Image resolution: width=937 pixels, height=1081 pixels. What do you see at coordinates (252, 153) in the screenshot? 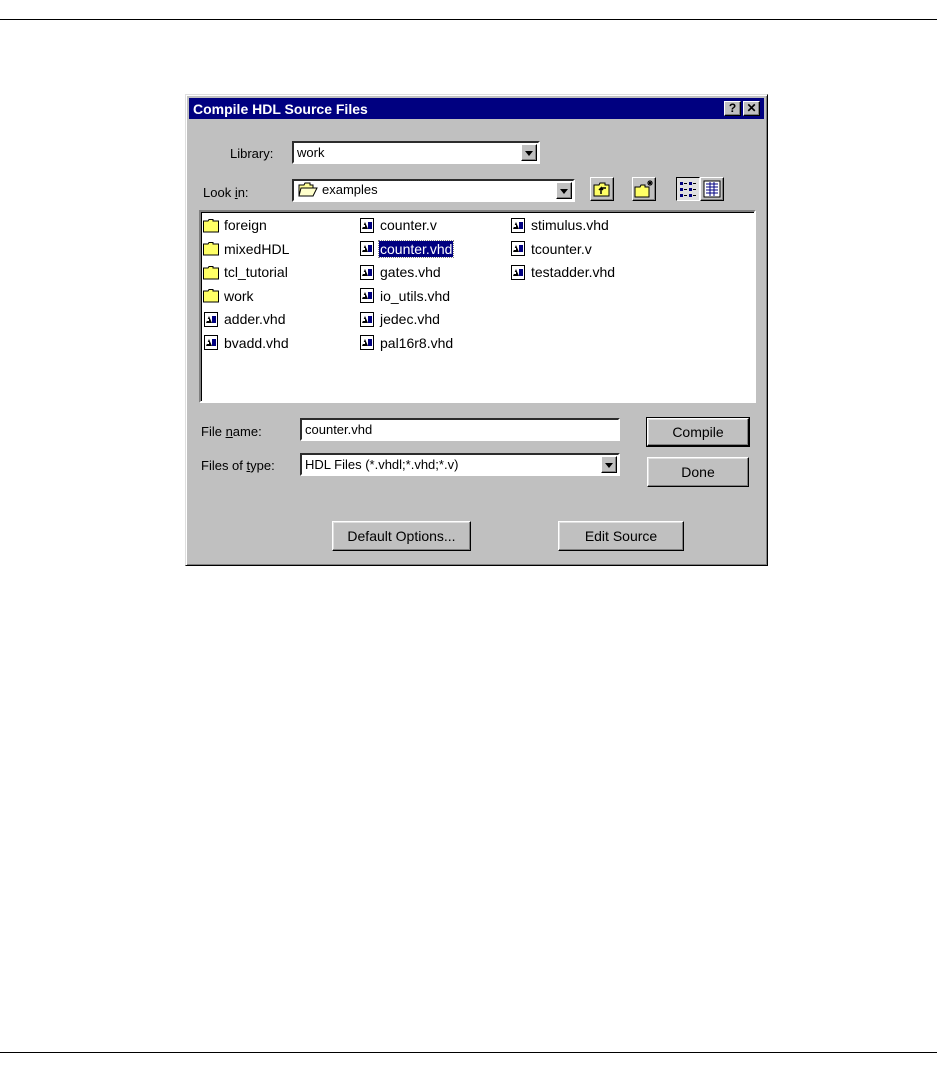
I see `library-label: Library:` at bounding box center [252, 153].